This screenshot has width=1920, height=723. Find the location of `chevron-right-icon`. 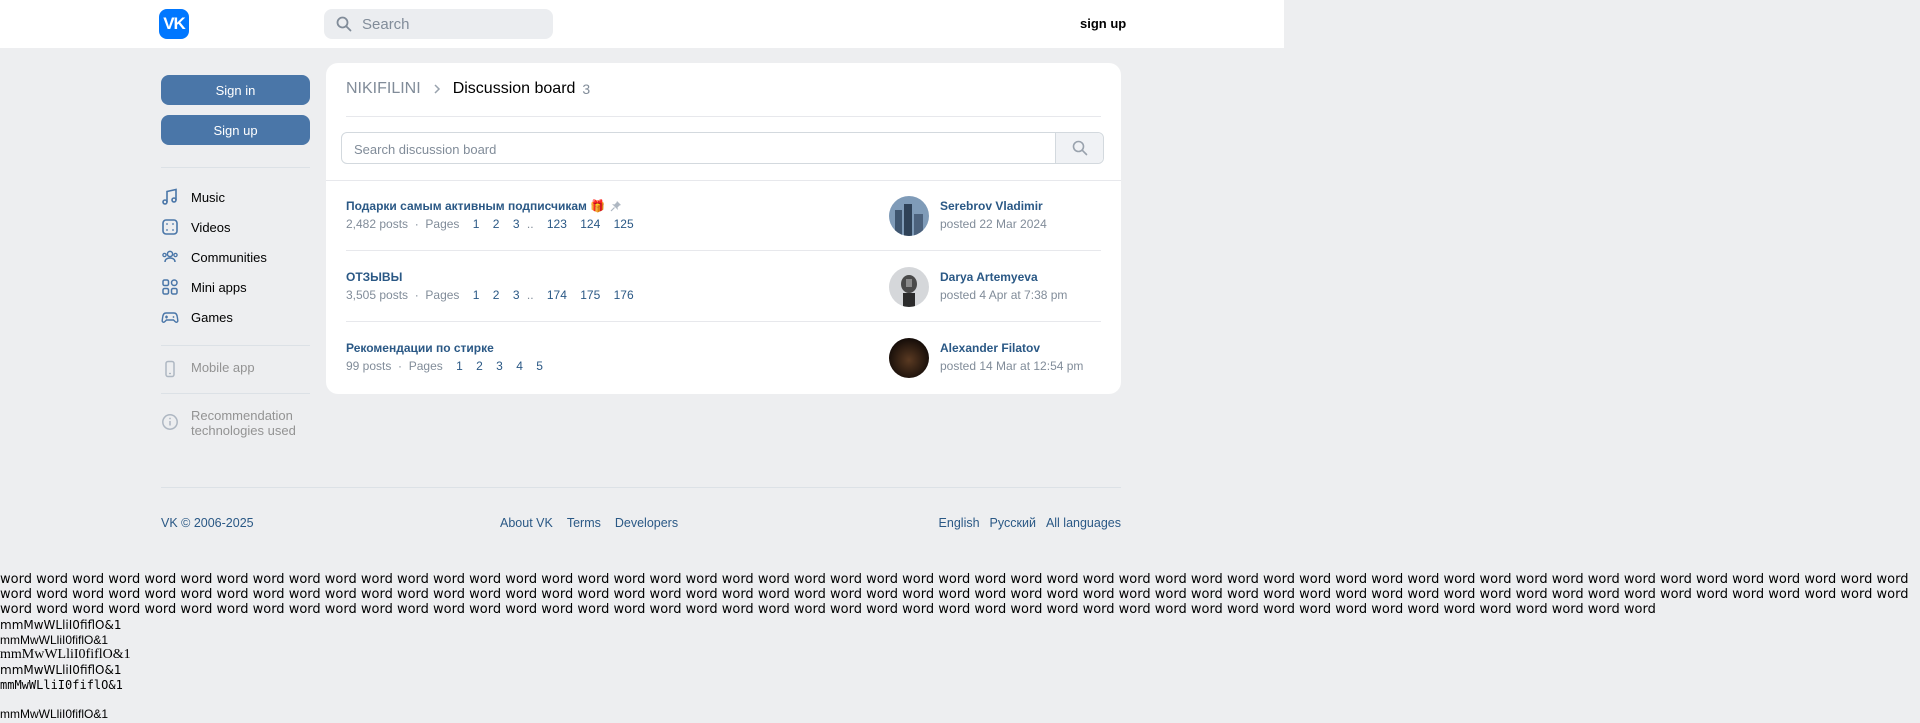

chevron-right-icon is located at coordinates (437, 89).